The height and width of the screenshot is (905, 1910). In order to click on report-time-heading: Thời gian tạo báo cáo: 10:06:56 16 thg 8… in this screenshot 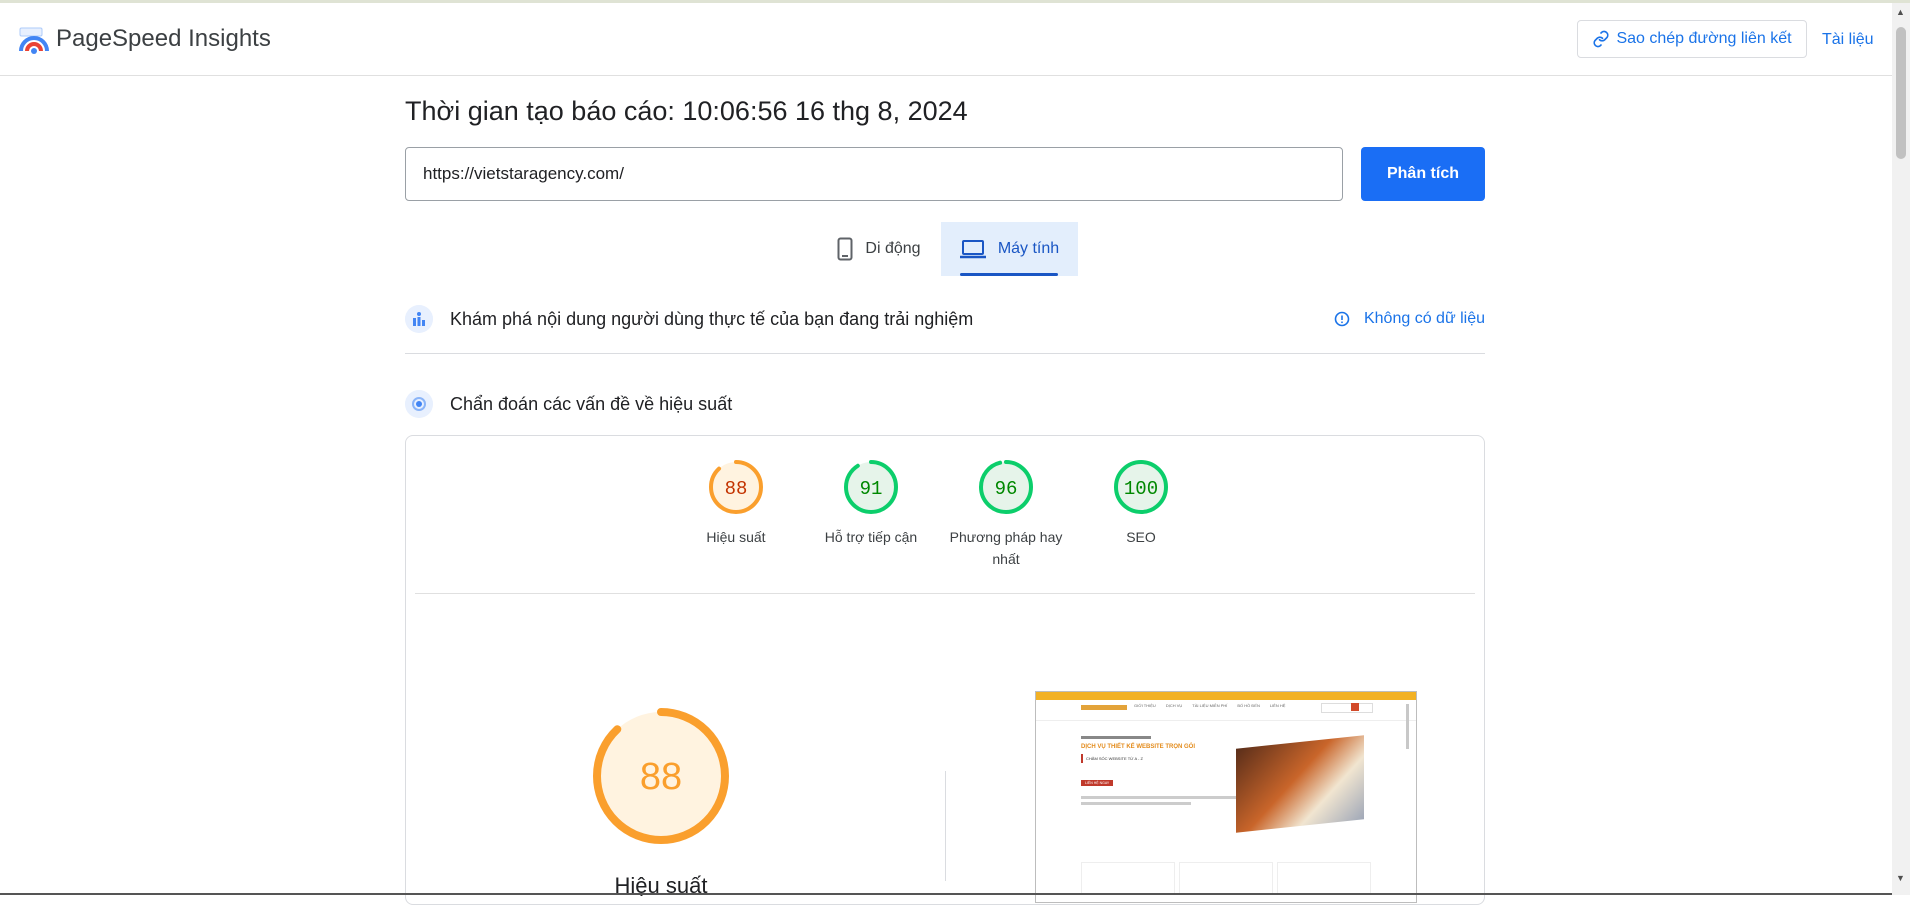, I will do `click(686, 111)`.